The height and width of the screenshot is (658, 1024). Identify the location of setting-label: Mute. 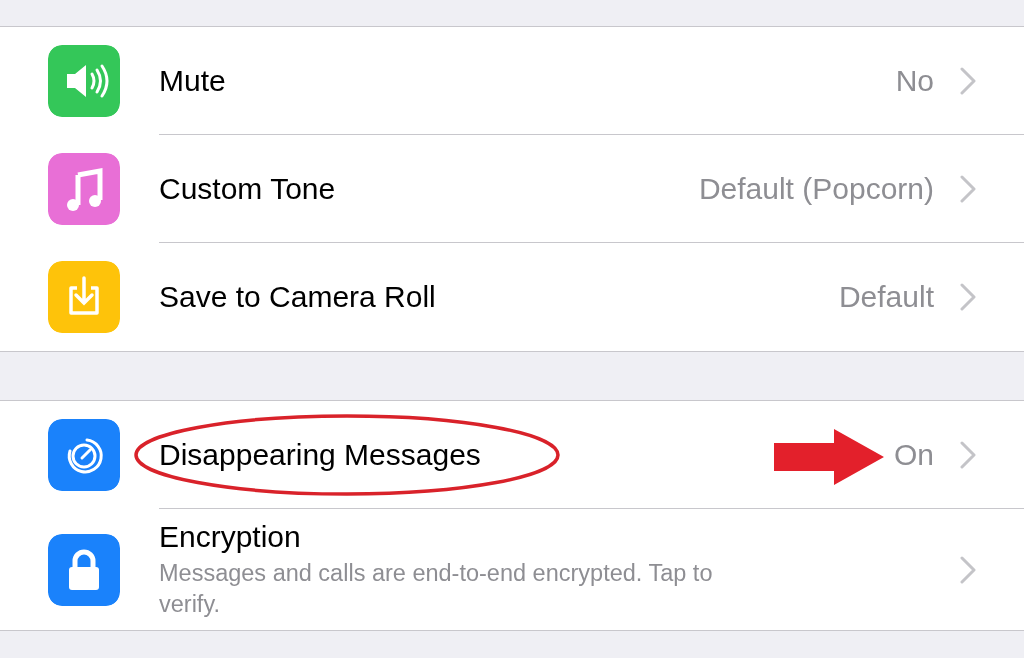
(192, 81).